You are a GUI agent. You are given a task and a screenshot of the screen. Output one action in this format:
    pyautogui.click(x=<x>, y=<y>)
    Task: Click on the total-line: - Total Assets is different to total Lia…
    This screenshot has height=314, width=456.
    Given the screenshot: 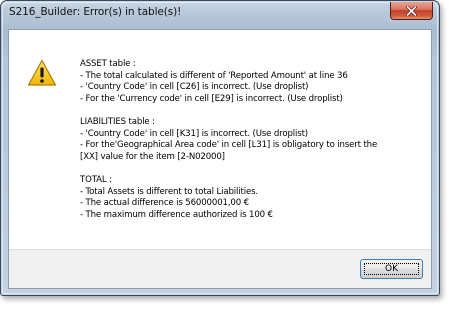 What is the action you would take?
    pyautogui.click(x=169, y=191)
    